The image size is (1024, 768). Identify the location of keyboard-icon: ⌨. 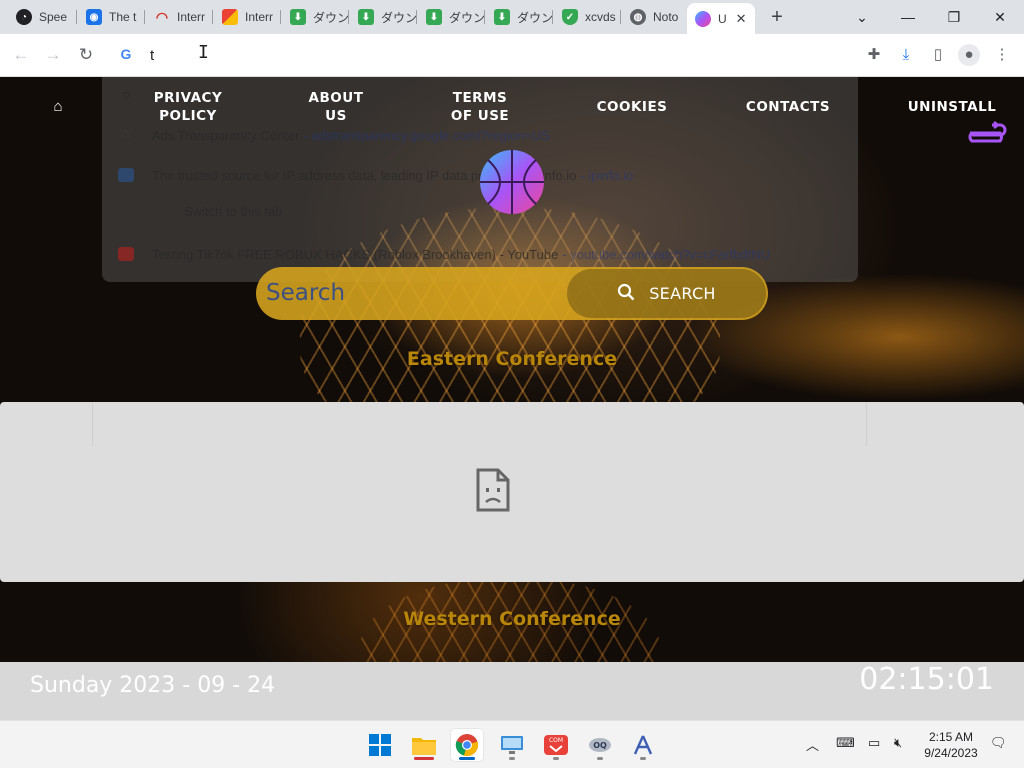
(845, 743).